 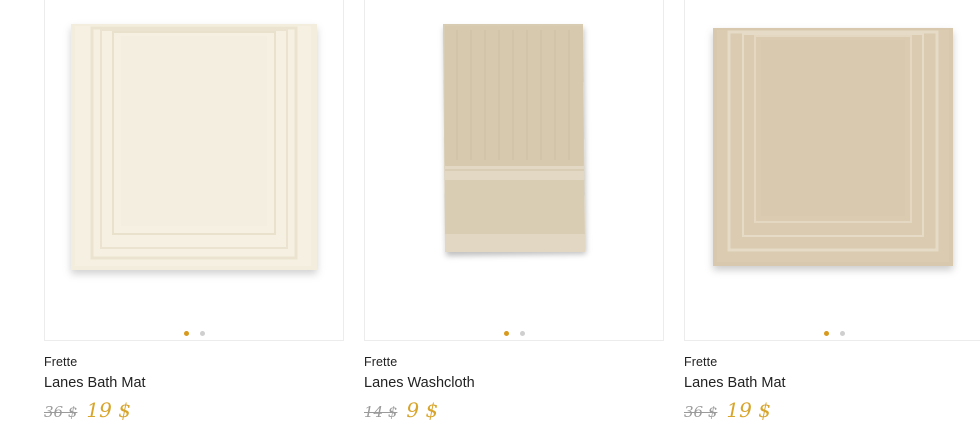 I want to click on beige-washcloth-image, so click(x=514, y=138).